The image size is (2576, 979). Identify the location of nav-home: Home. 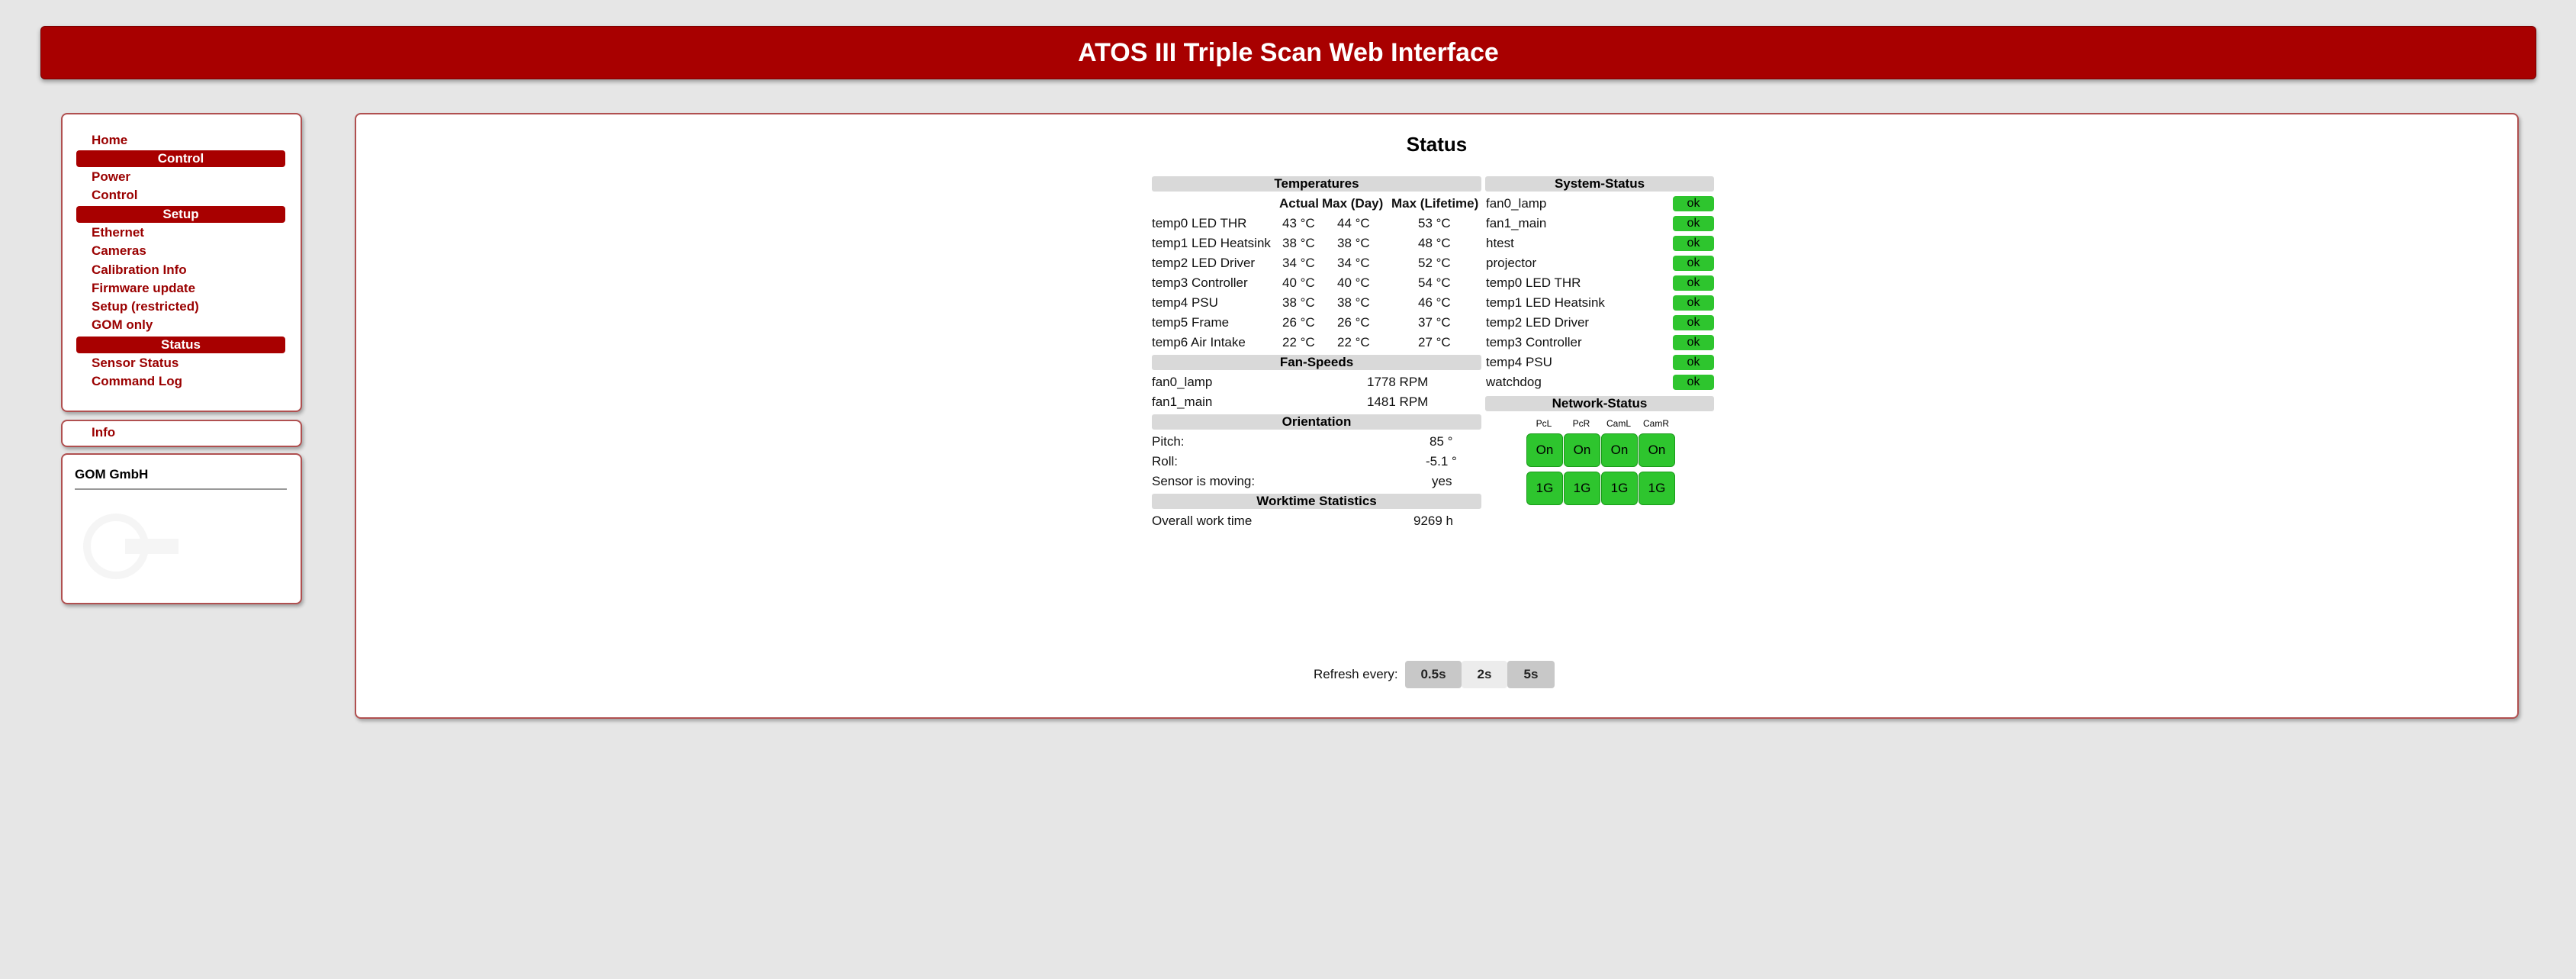
(110, 140).